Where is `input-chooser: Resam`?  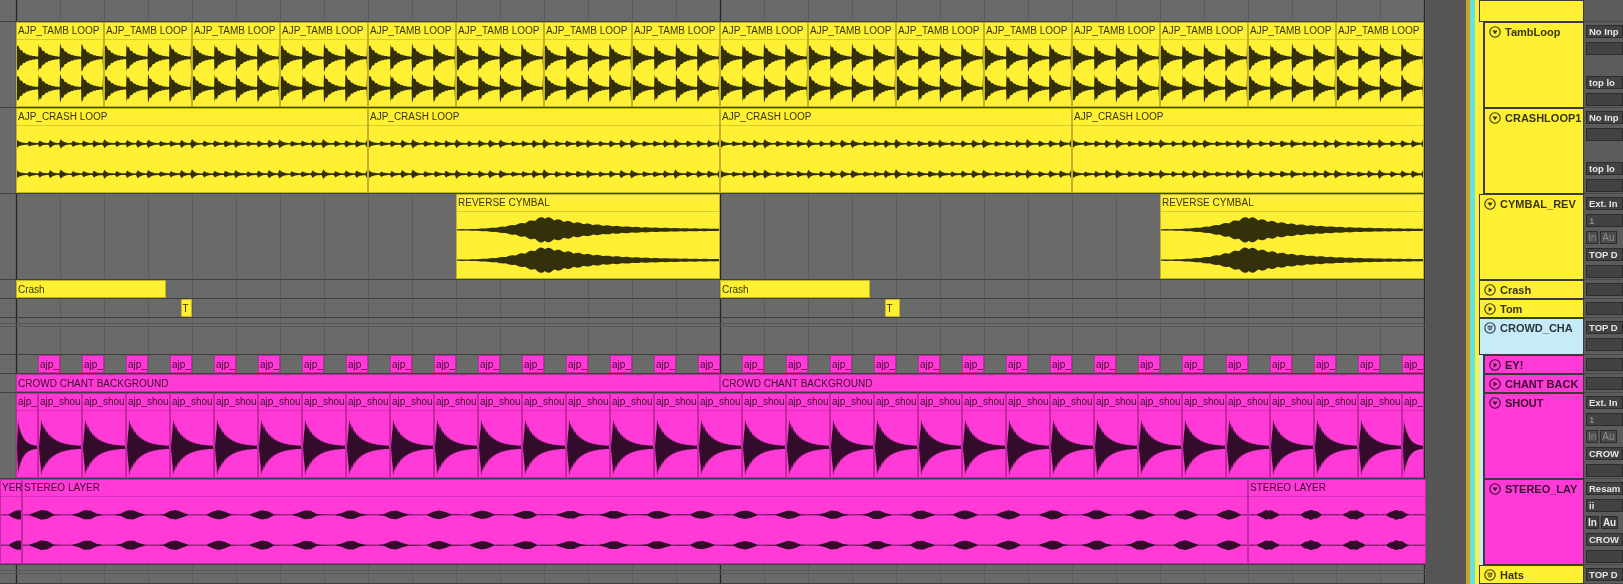
input-chooser: Resam is located at coordinates (1604, 488).